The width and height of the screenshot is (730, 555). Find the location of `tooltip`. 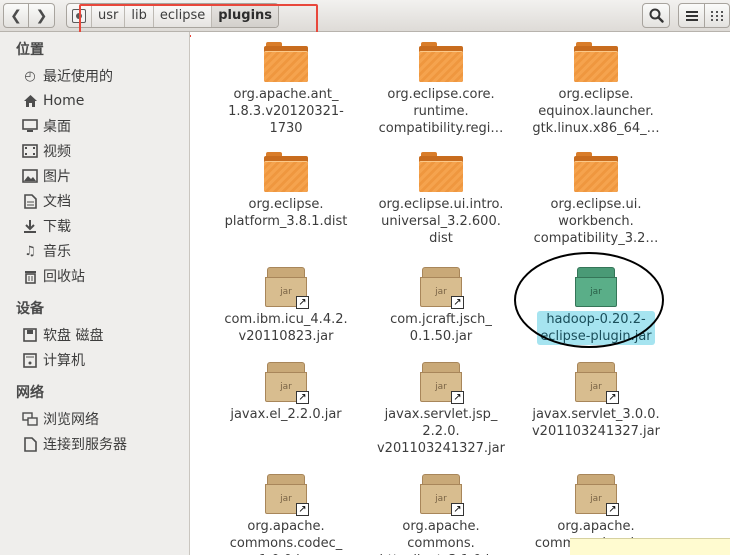

tooltip is located at coordinates (650, 546).